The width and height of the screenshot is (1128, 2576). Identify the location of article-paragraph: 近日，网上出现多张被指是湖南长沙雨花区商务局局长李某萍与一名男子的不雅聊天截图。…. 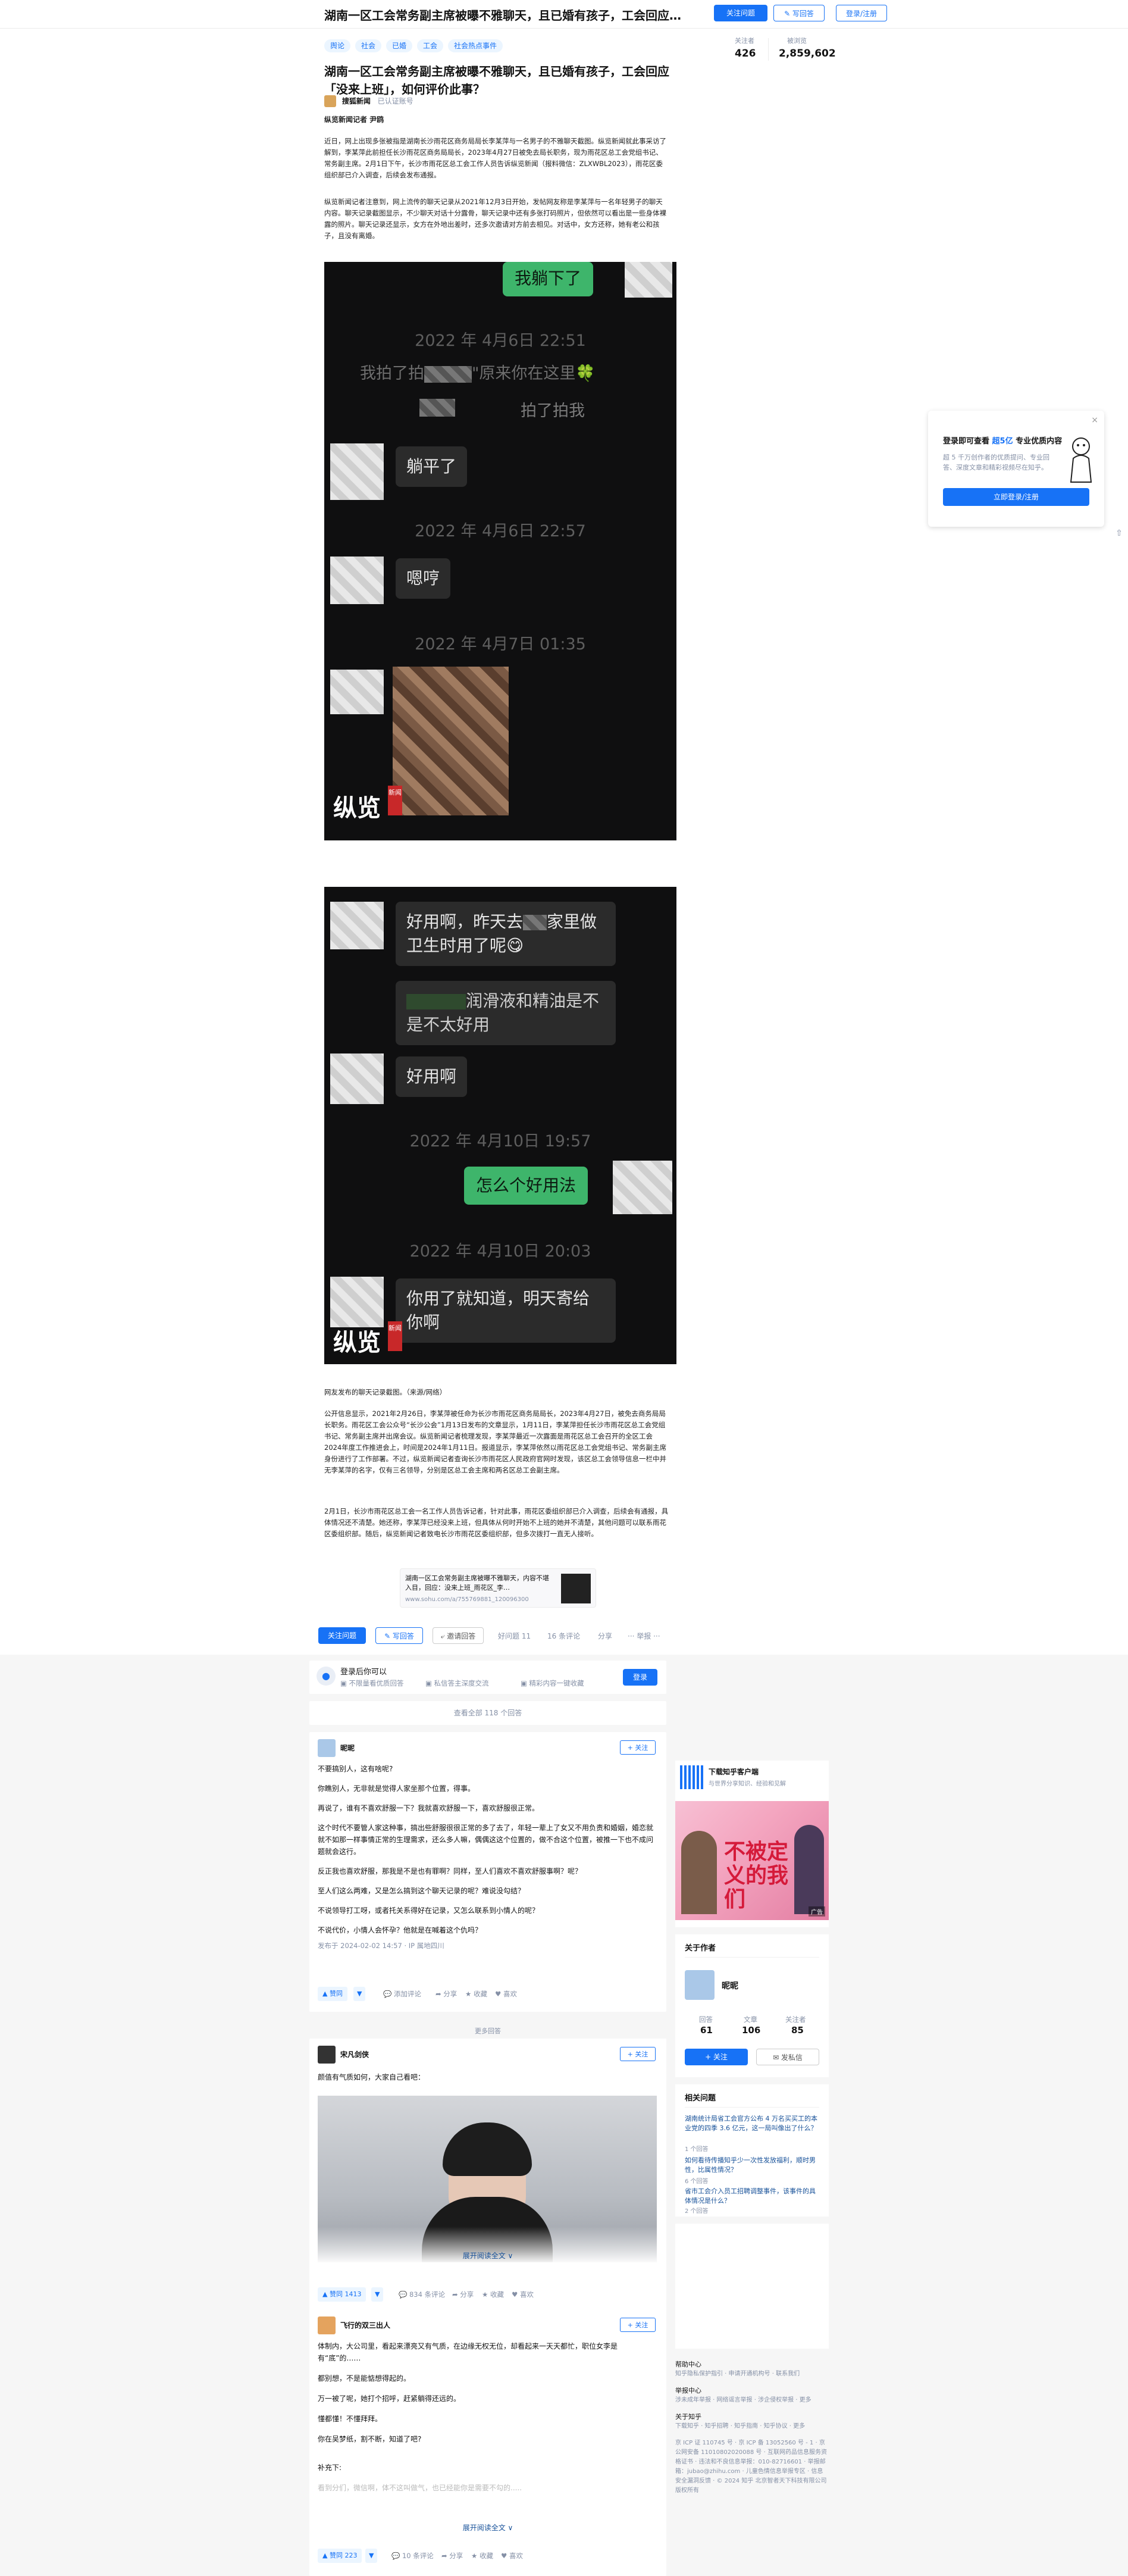
(495, 158).